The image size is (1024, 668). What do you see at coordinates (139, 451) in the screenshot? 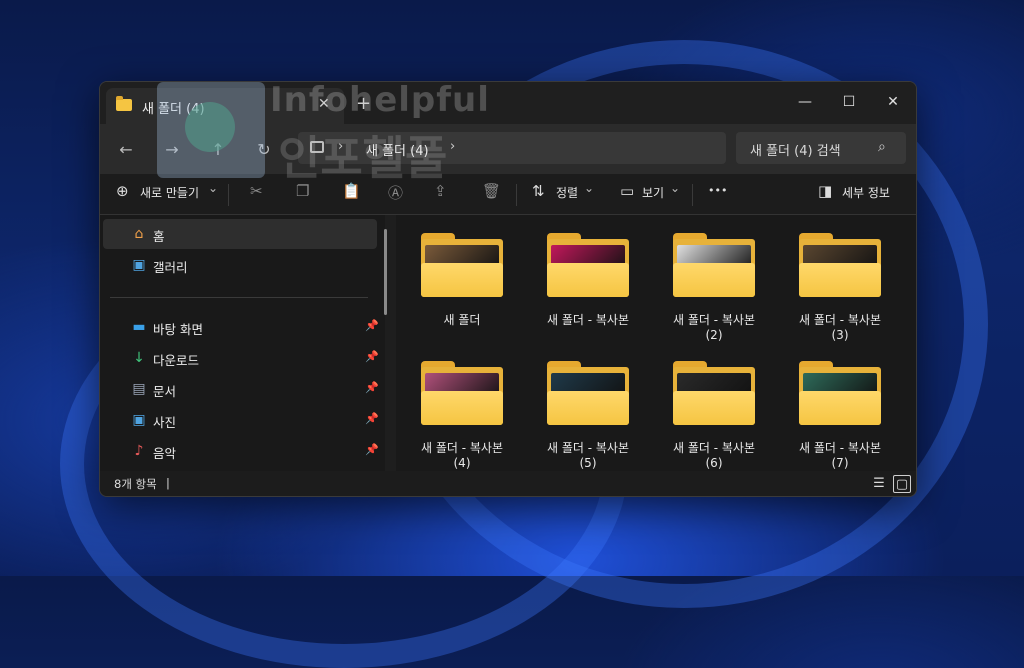
I see `music-icon: ♪` at bounding box center [139, 451].